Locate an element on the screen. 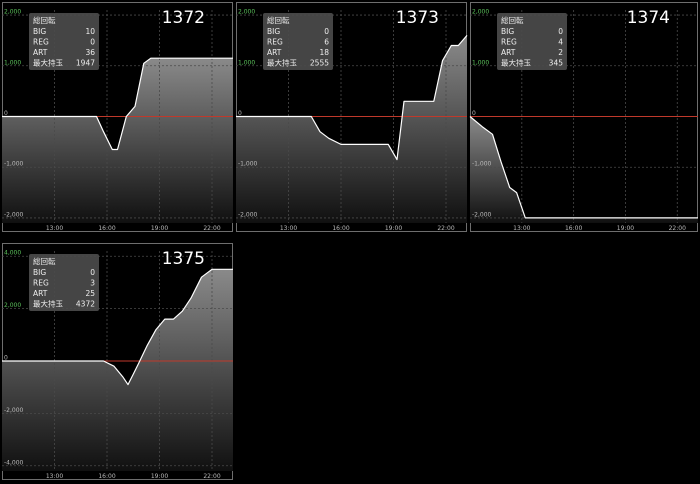 The width and height of the screenshot is (700, 484). info-value: 25 is located at coordinates (90, 293).